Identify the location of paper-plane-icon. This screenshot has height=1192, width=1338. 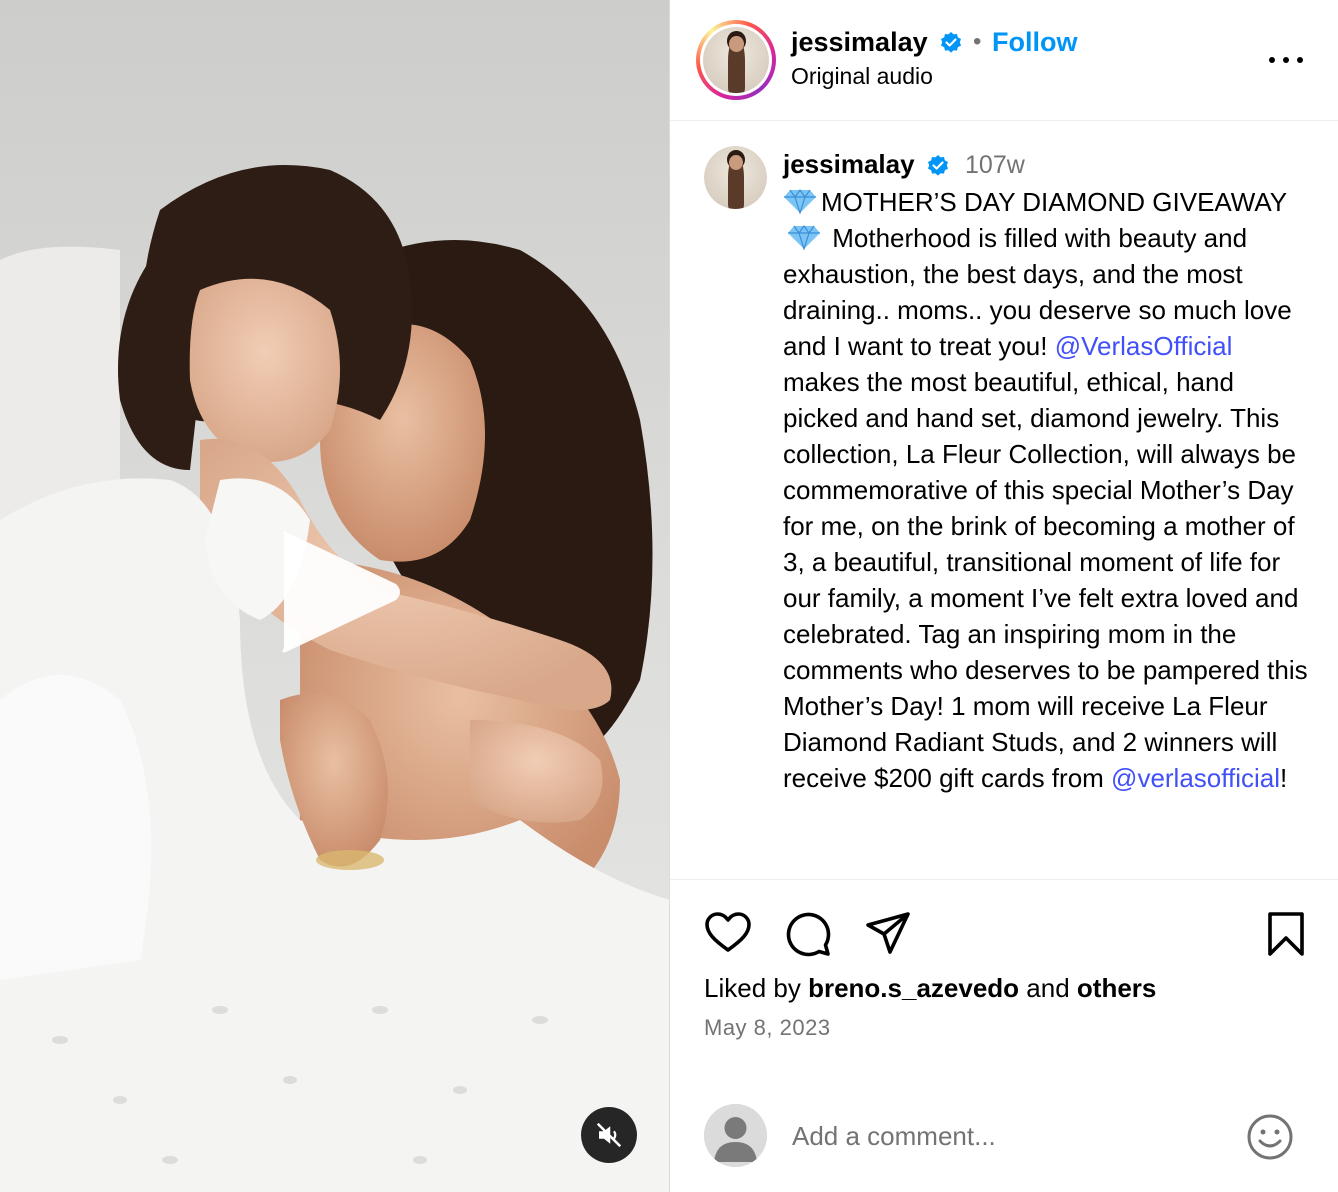
(888, 933).